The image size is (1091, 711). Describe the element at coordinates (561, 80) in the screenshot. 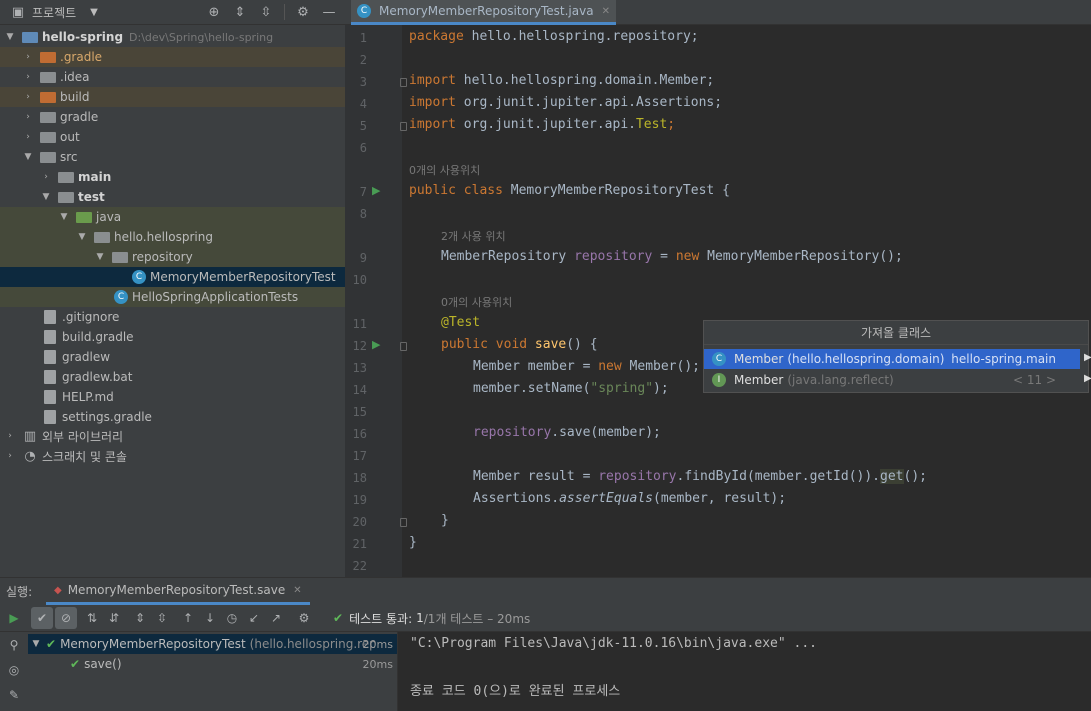

I see `code-line-3: import hello.hellospring.domain.Member;` at that location.